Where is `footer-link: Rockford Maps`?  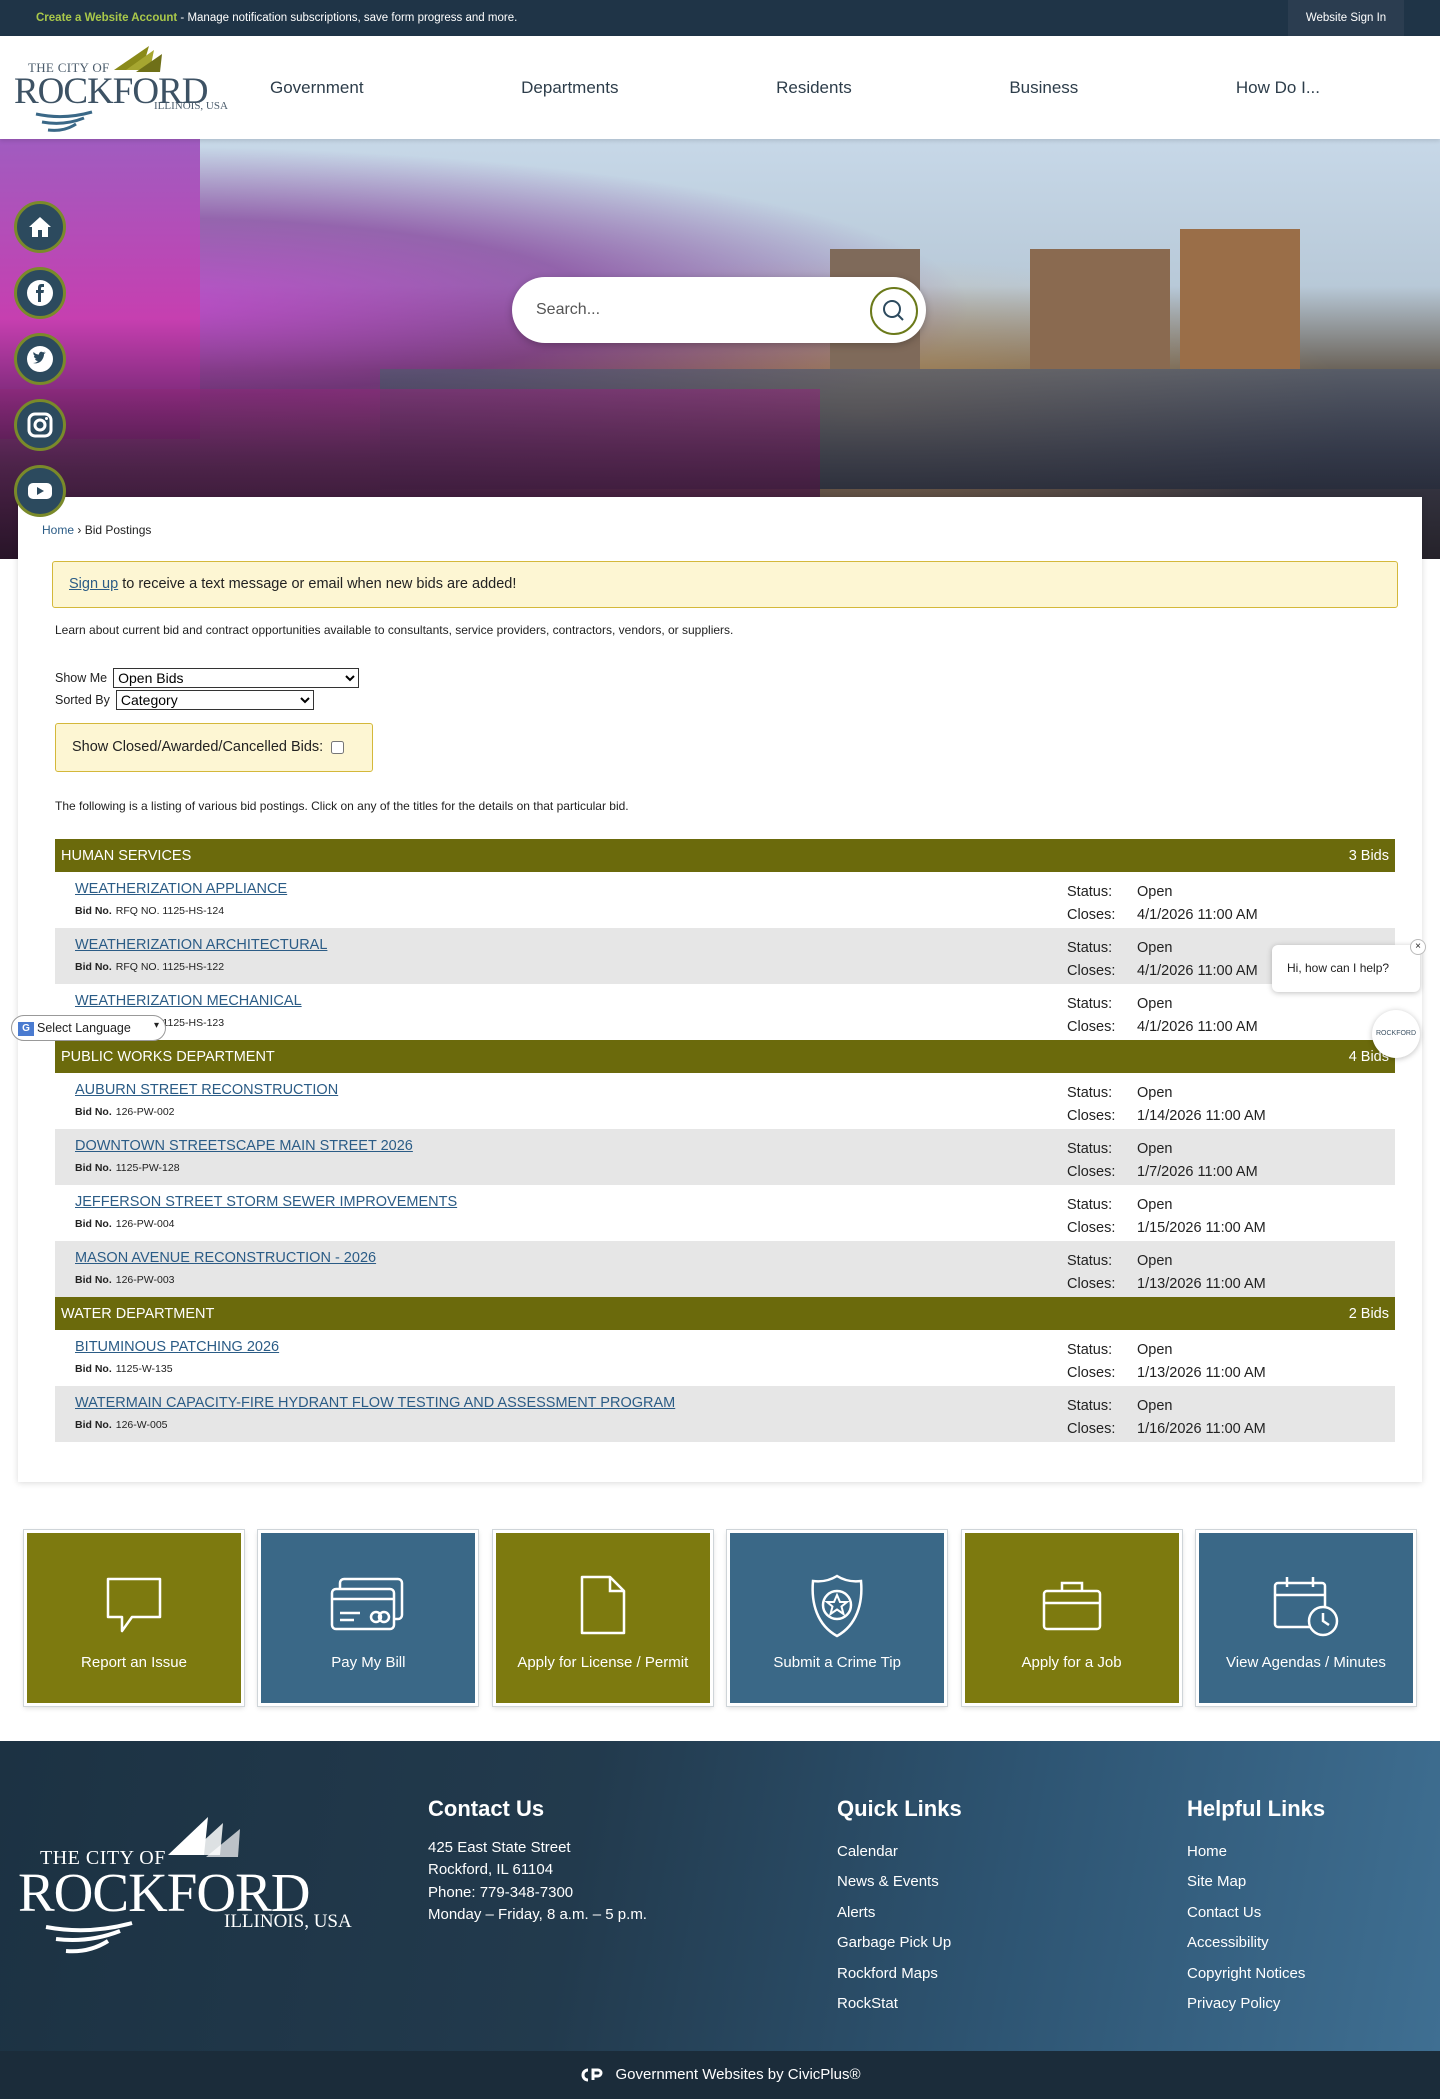 footer-link: Rockford Maps is located at coordinates (899, 1974).